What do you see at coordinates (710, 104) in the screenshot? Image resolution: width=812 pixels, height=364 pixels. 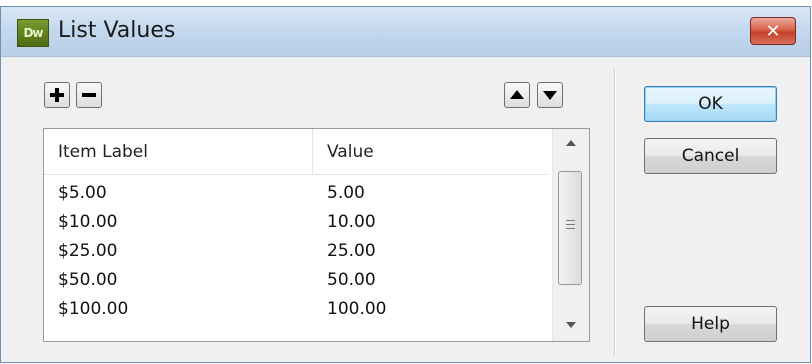 I see `ok-button: OK` at bounding box center [710, 104].